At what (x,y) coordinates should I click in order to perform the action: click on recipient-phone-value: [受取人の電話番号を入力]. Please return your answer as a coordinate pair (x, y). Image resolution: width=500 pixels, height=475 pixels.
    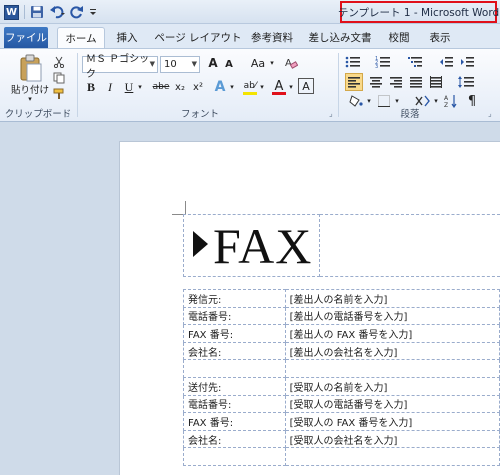
    Looking at the image, I should click on (392, 404).